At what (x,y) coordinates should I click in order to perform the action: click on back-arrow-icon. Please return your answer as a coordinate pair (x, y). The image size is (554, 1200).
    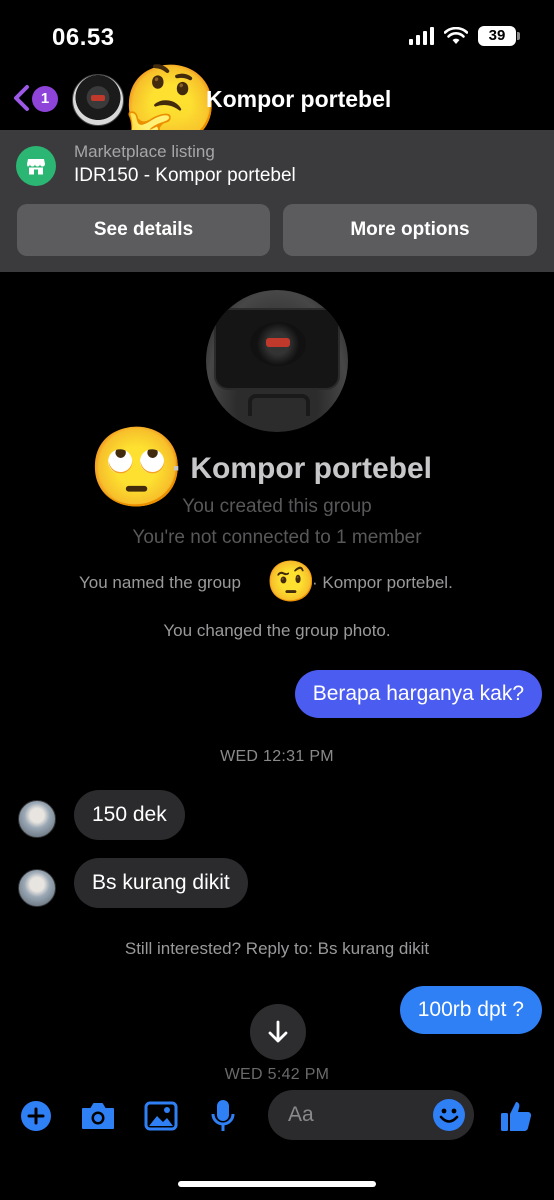
    Looking at the image, I should click on (21, 98).